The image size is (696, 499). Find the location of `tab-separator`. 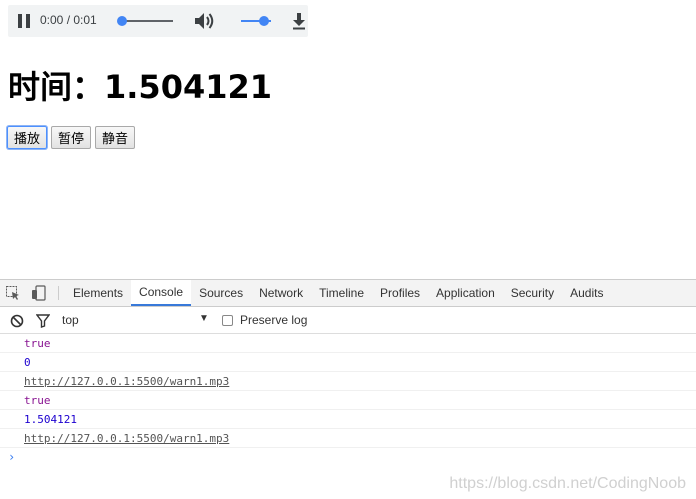

tab-separator is located at coordinates (58, 293).